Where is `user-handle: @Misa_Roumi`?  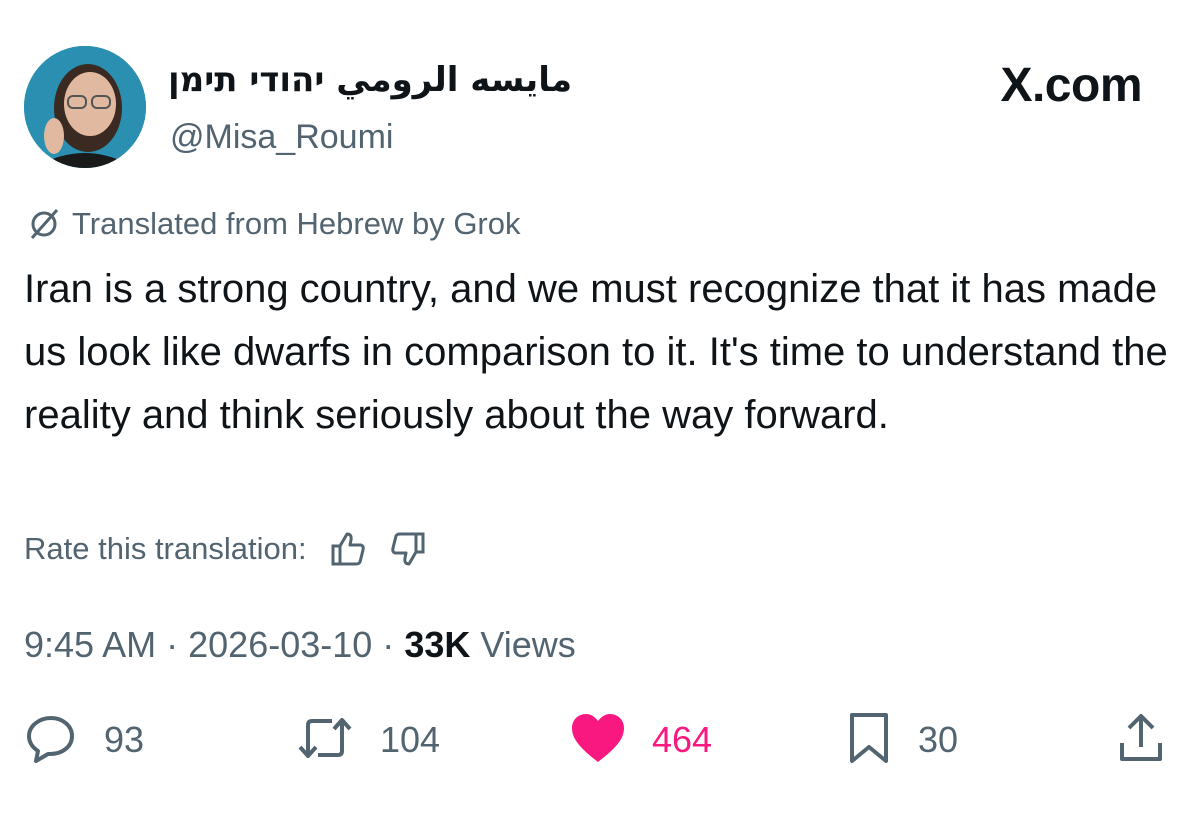
user-handle: @Misa_Roumi is located at coordinates (281, 137).